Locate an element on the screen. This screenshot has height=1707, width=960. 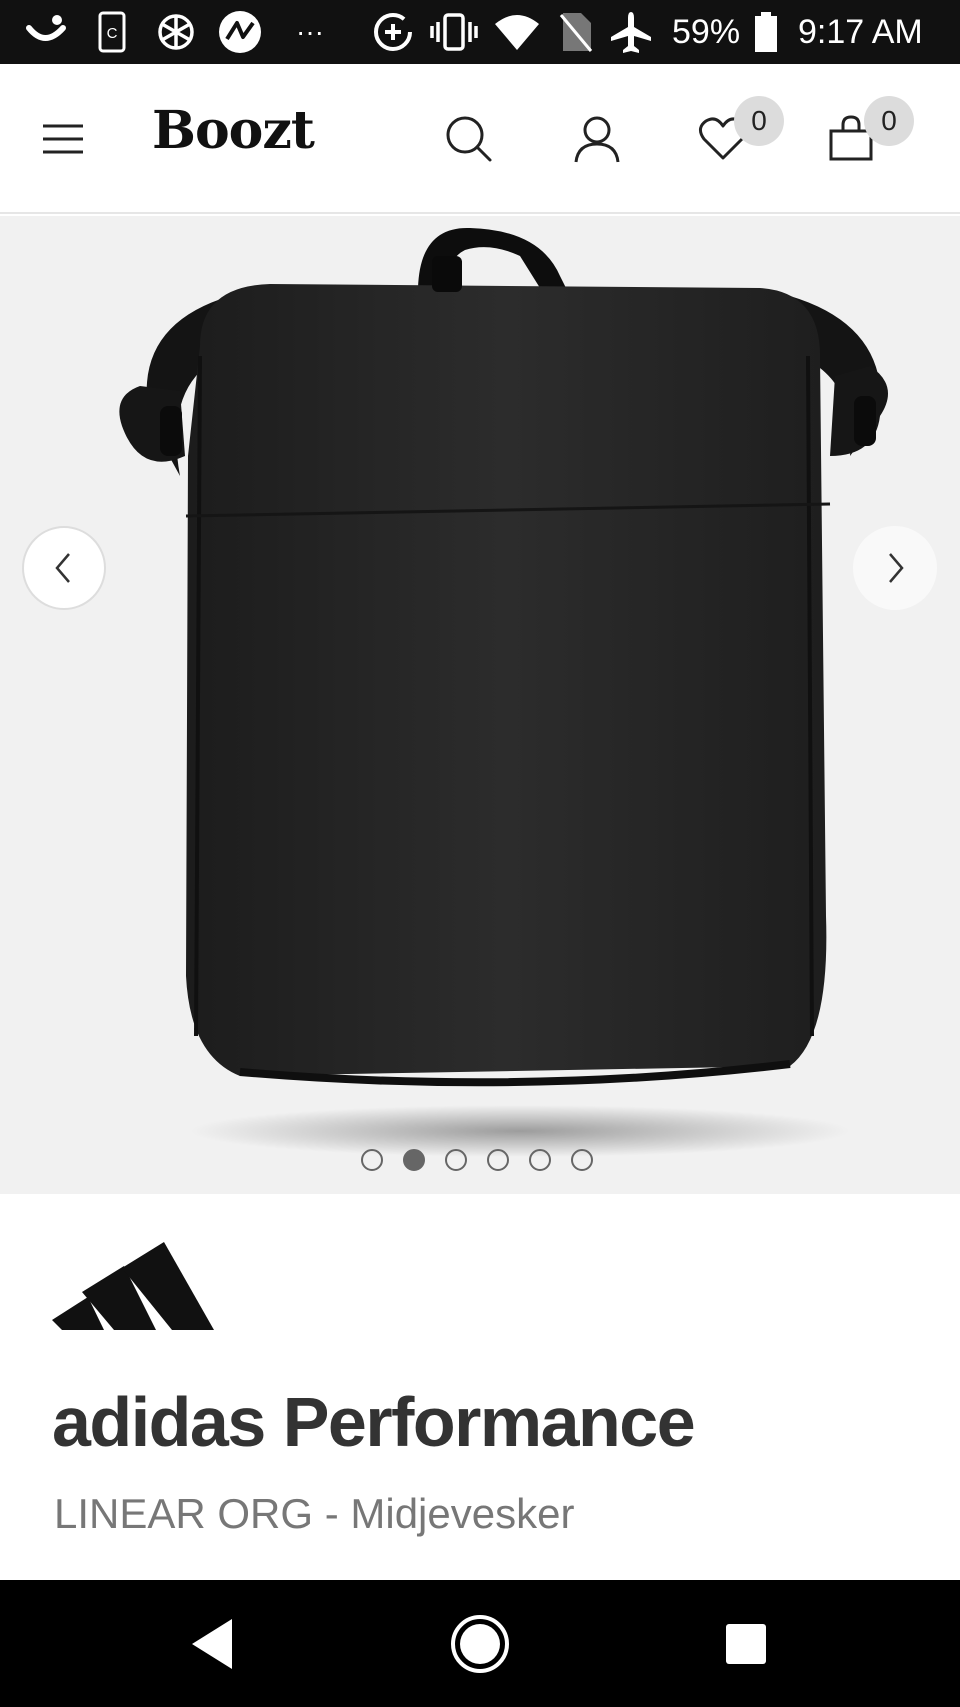
vibrate-icon is located at coordinates (454, 32).